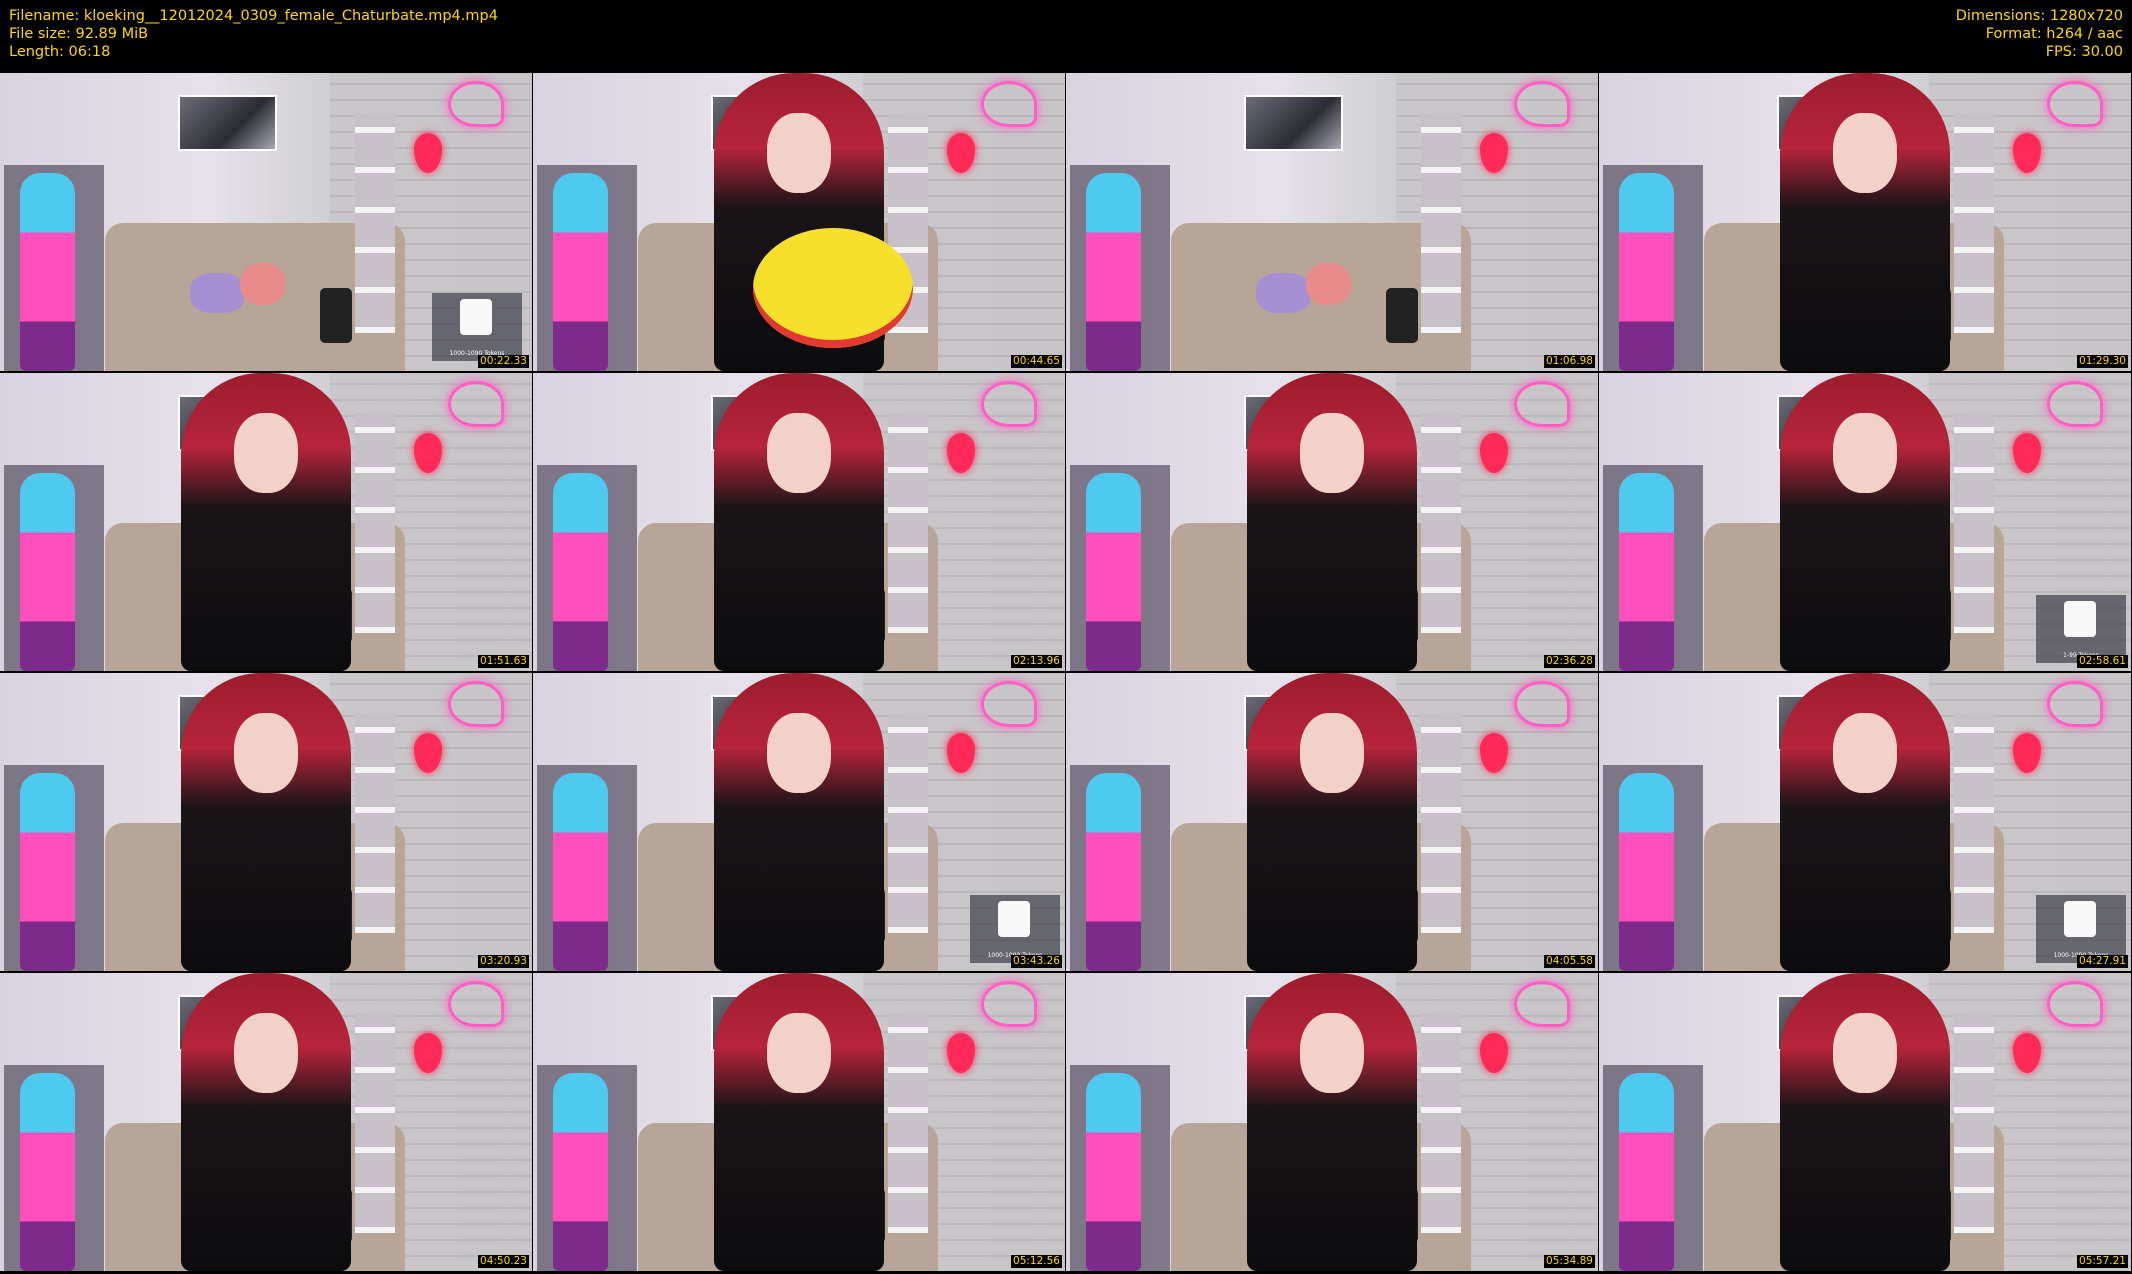 The image size is (2132, 1274). I want to click on video-thumbnail: 04:05.58, so click(1332, 822).